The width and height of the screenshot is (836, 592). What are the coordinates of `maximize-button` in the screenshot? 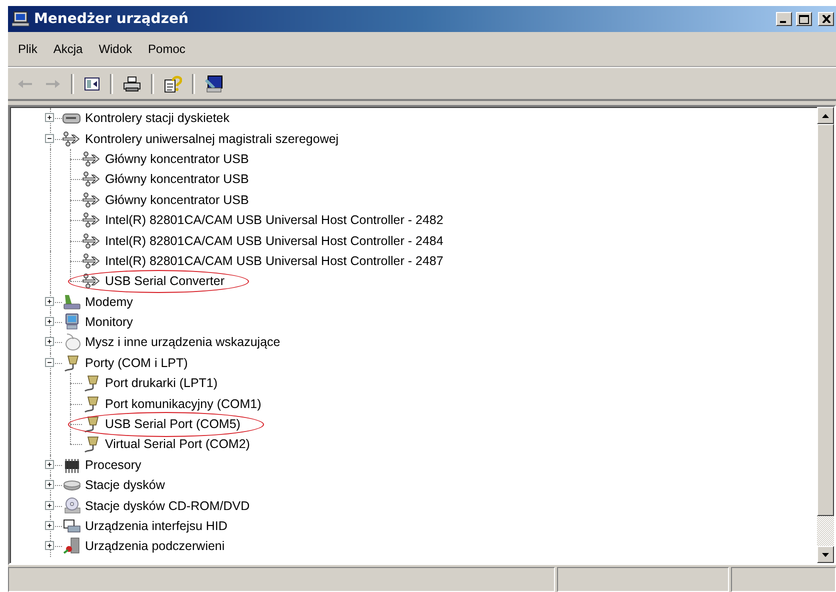 It's located at (804, 19).